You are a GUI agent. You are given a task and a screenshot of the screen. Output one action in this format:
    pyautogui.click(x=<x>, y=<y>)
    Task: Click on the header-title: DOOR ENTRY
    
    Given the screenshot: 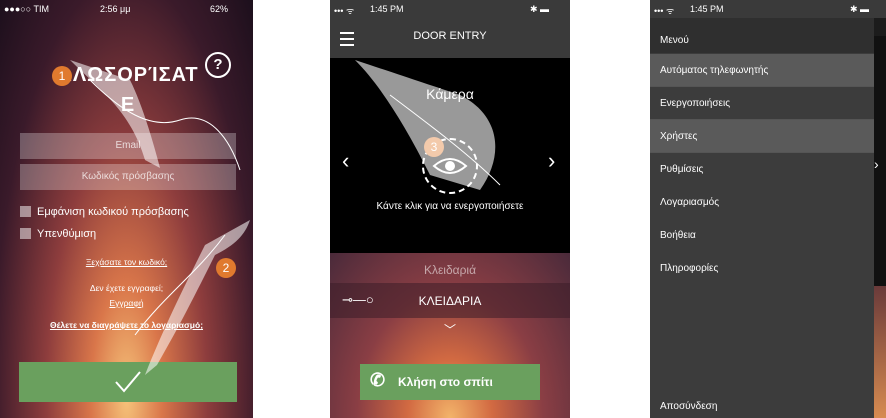 What is the action you would take?
    pyautogui.click(x=450, y=36)
    